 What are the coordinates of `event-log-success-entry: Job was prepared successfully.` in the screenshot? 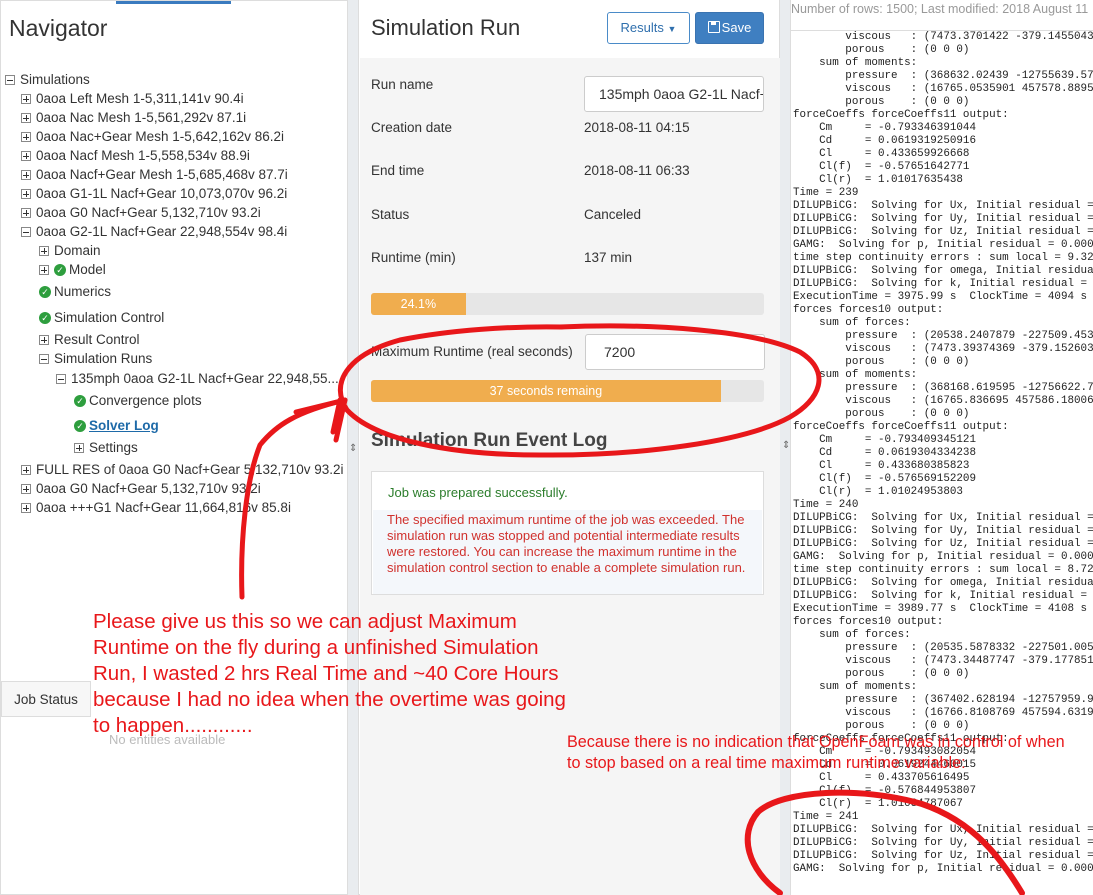 It's located at (478, 492).